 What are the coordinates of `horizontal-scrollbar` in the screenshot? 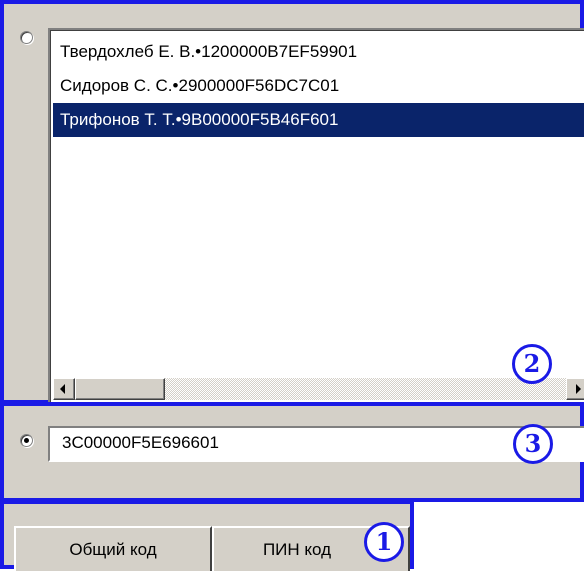 It's located at (318, 389).